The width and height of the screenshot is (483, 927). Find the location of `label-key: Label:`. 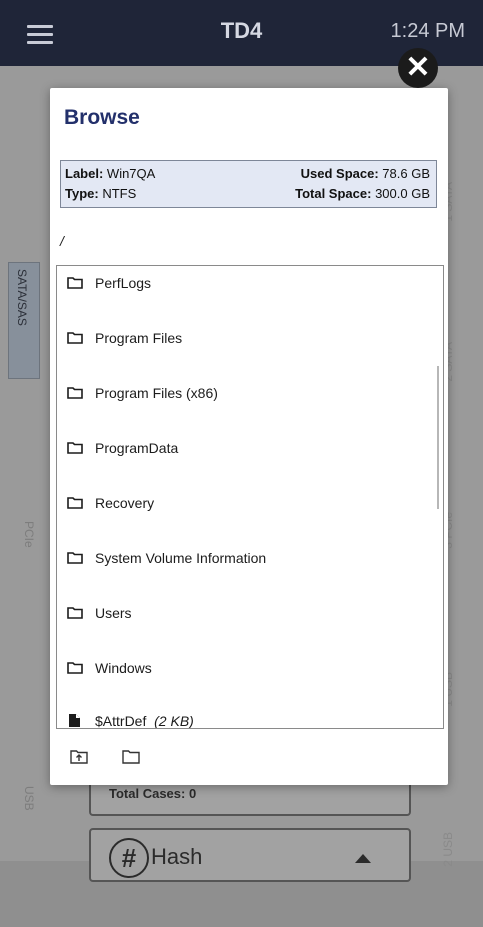

label-key: Label: is located at coordinates (84, 173).